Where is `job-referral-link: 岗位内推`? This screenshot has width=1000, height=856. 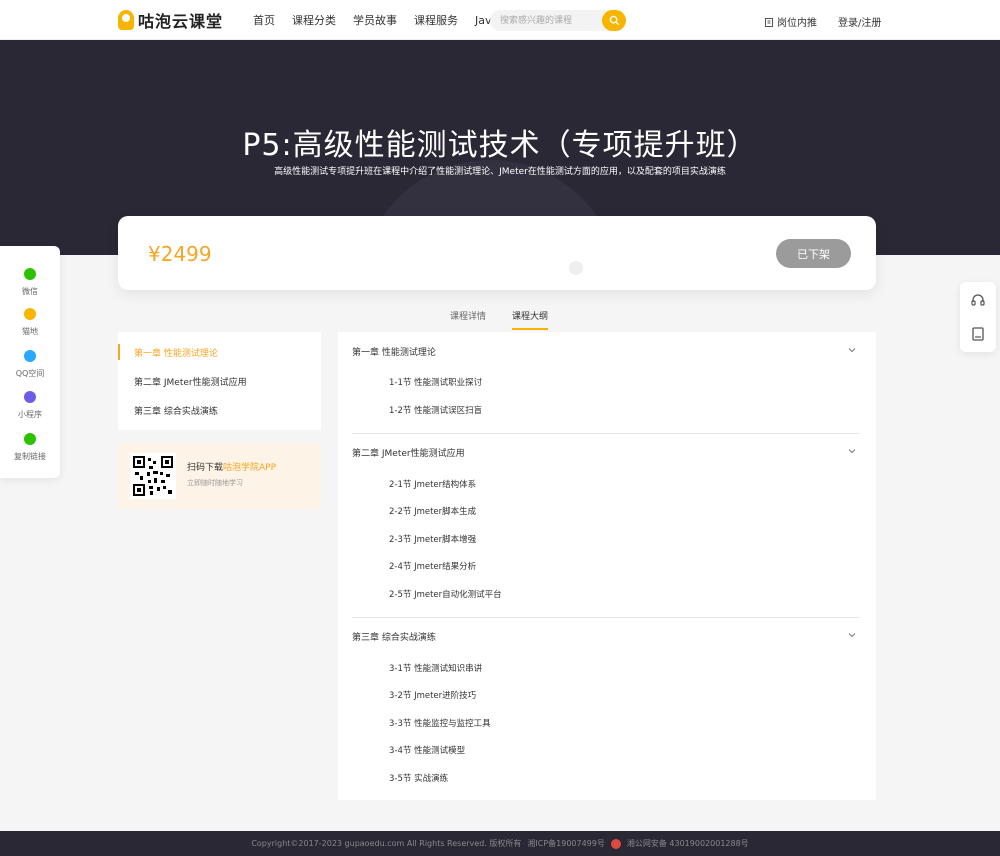
job-referral-link: 岗位内推 is located at coordinates (790, 21).